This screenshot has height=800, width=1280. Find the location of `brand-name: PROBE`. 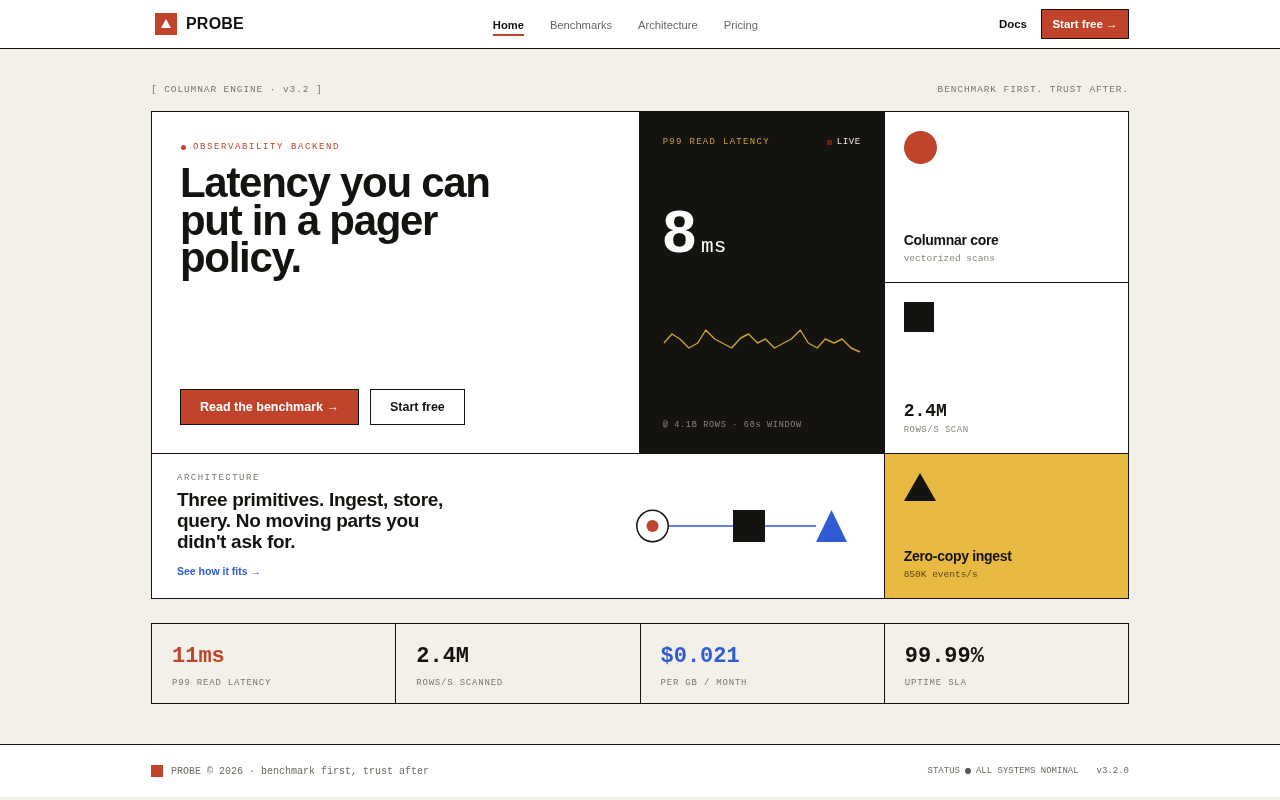

brand-name: PROBE is located at coordinates (215, 24).